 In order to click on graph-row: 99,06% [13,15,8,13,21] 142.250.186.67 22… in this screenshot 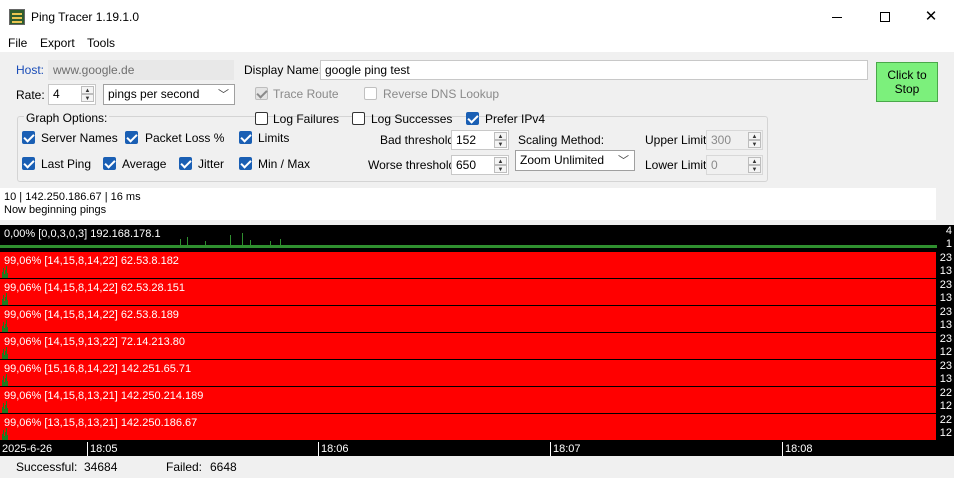, I will do `click(477, 427)`.